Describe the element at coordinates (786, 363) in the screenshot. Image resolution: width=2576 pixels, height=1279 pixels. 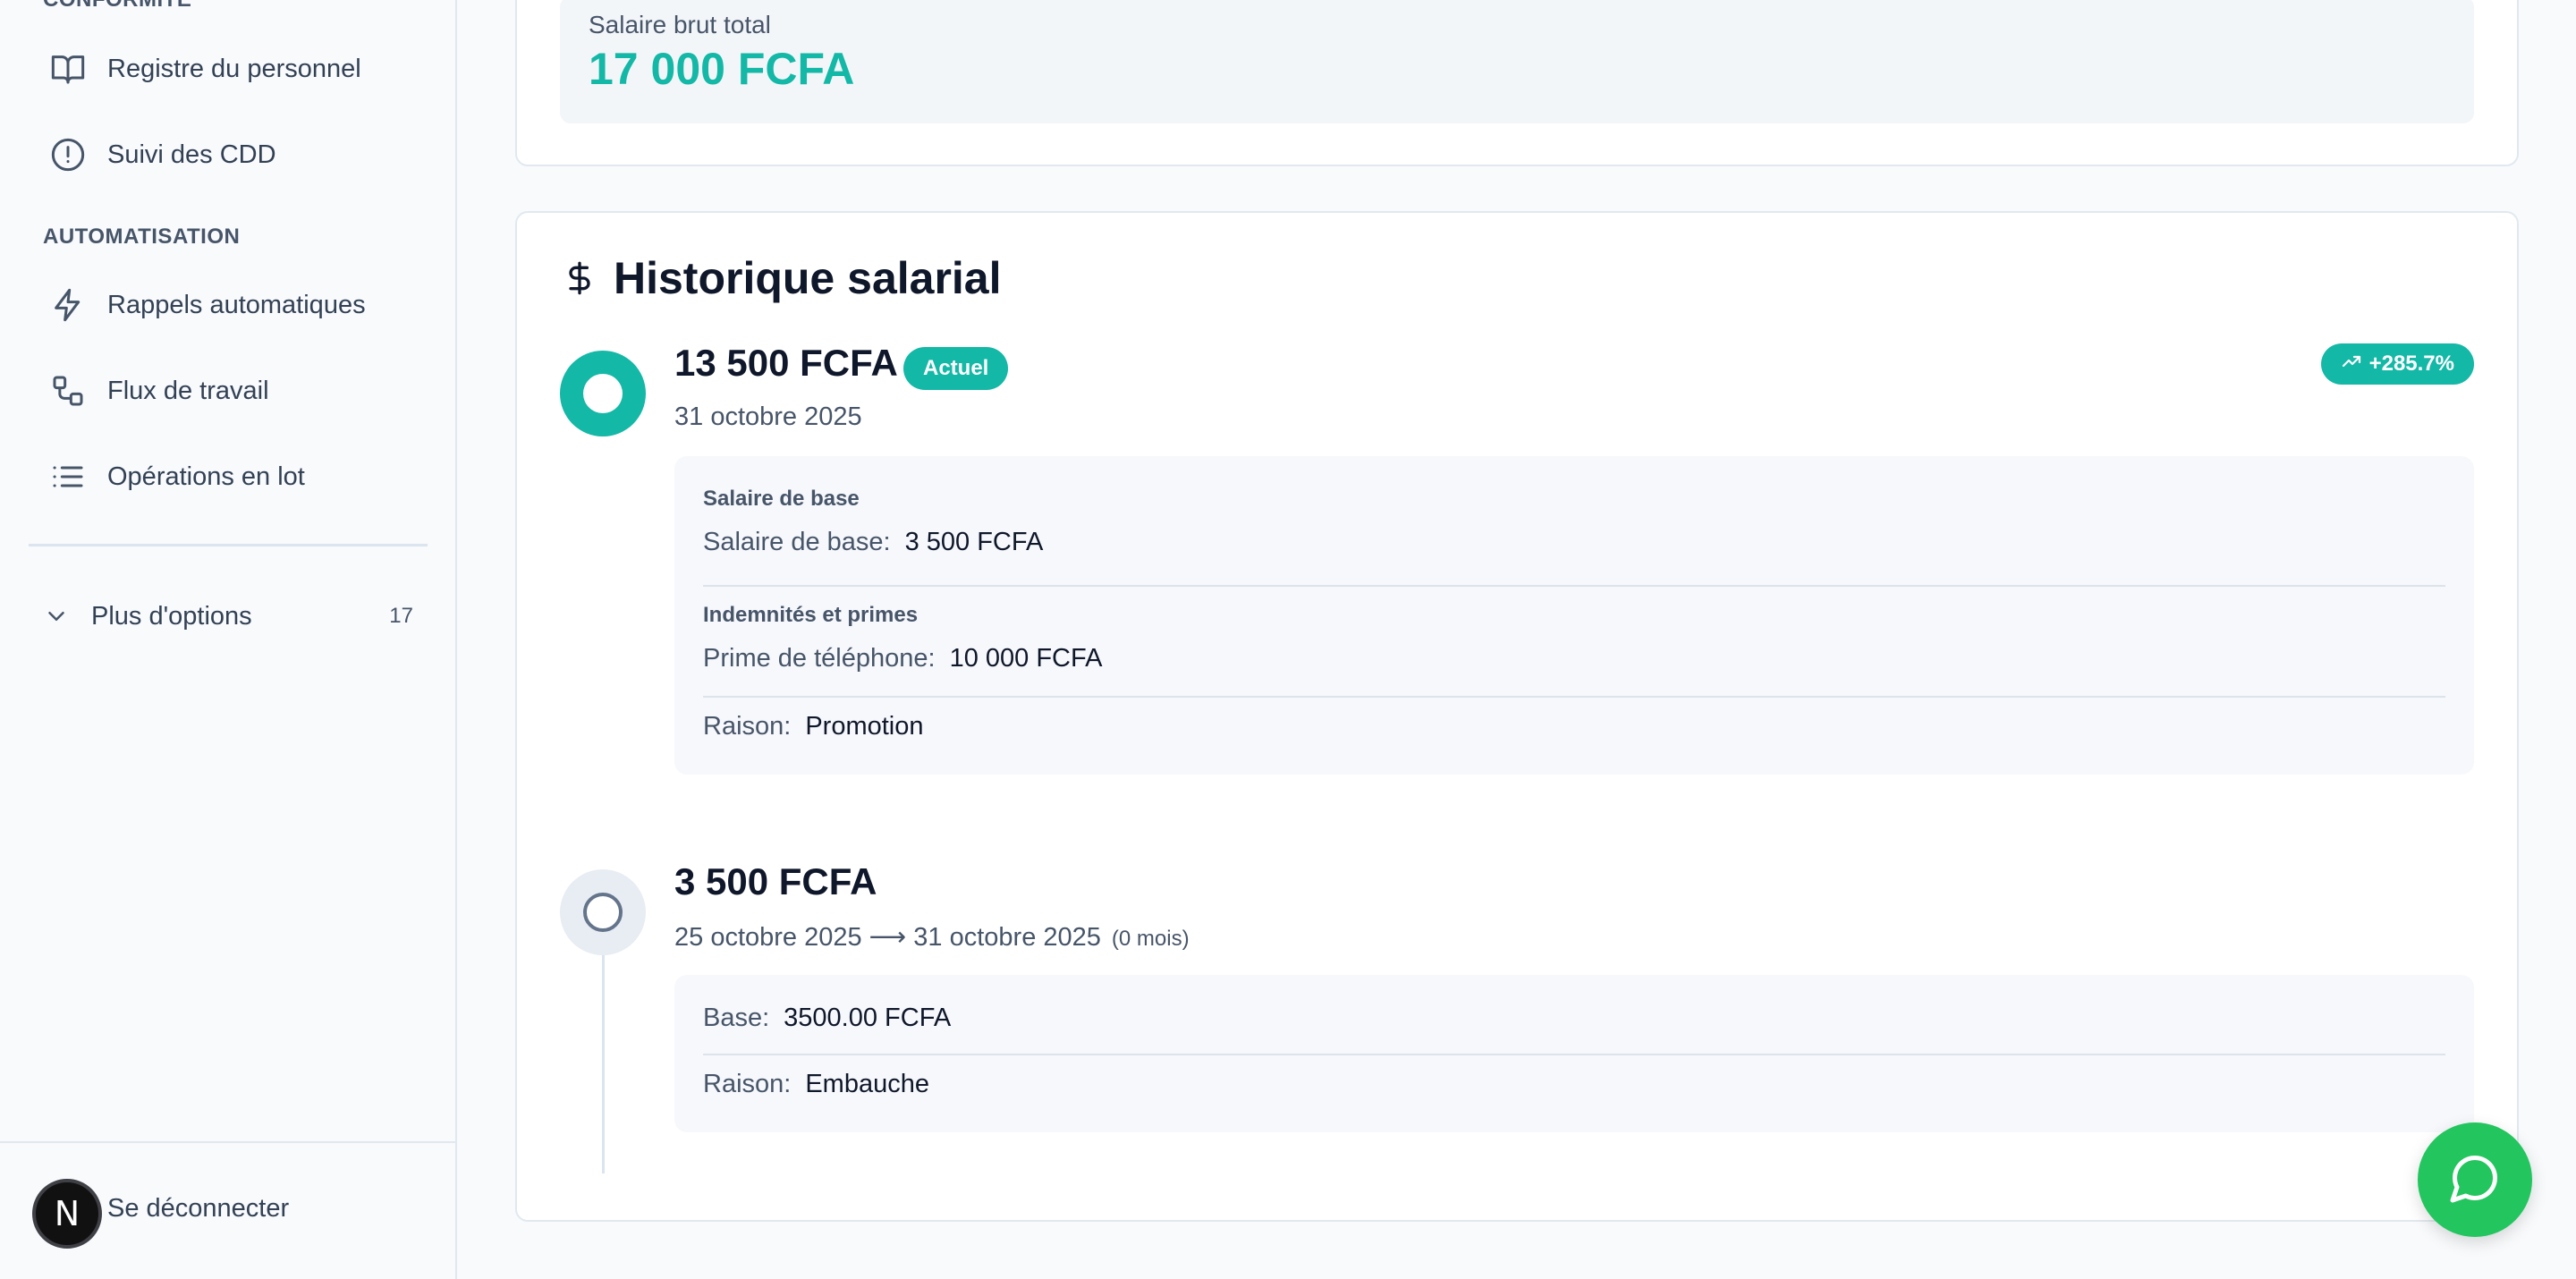
I see `entry-amount: 13 500 FCFA` at that location.